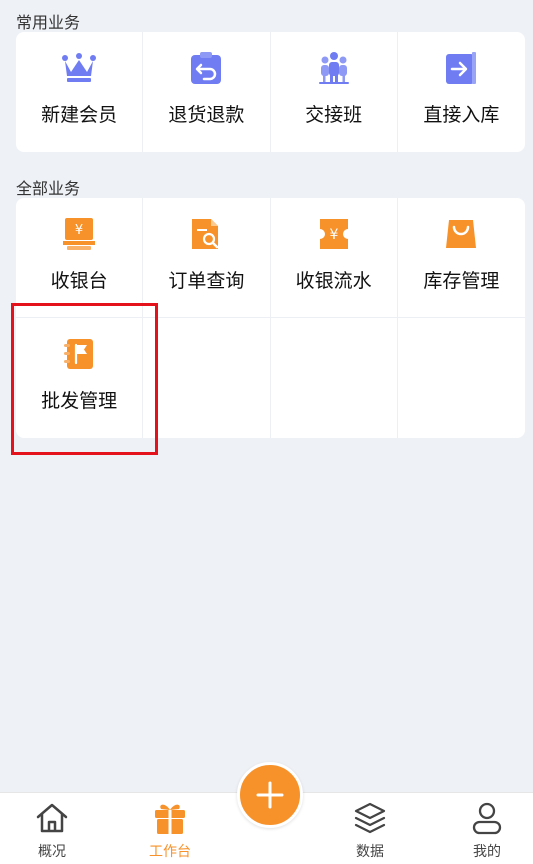 The image size is (533, 864). I want to click on cash-flow-label: 收银流水, so click(333, 281).